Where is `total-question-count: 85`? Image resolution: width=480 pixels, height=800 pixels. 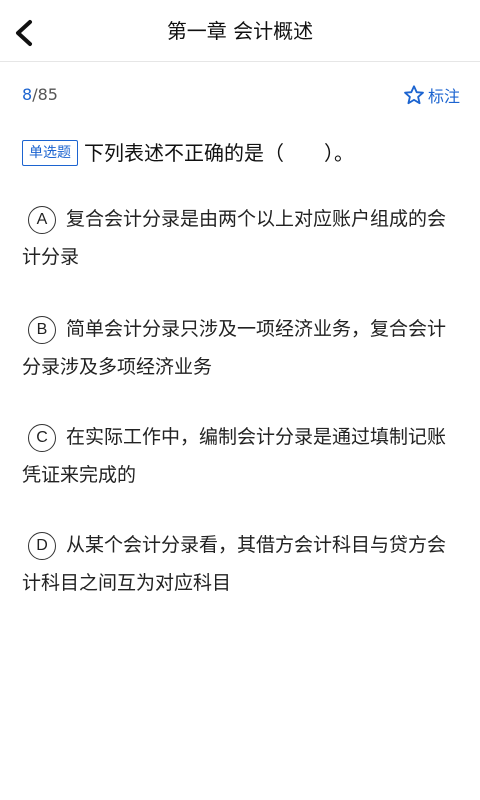
total-question-count: 85 is located at coordinates (47, 94).